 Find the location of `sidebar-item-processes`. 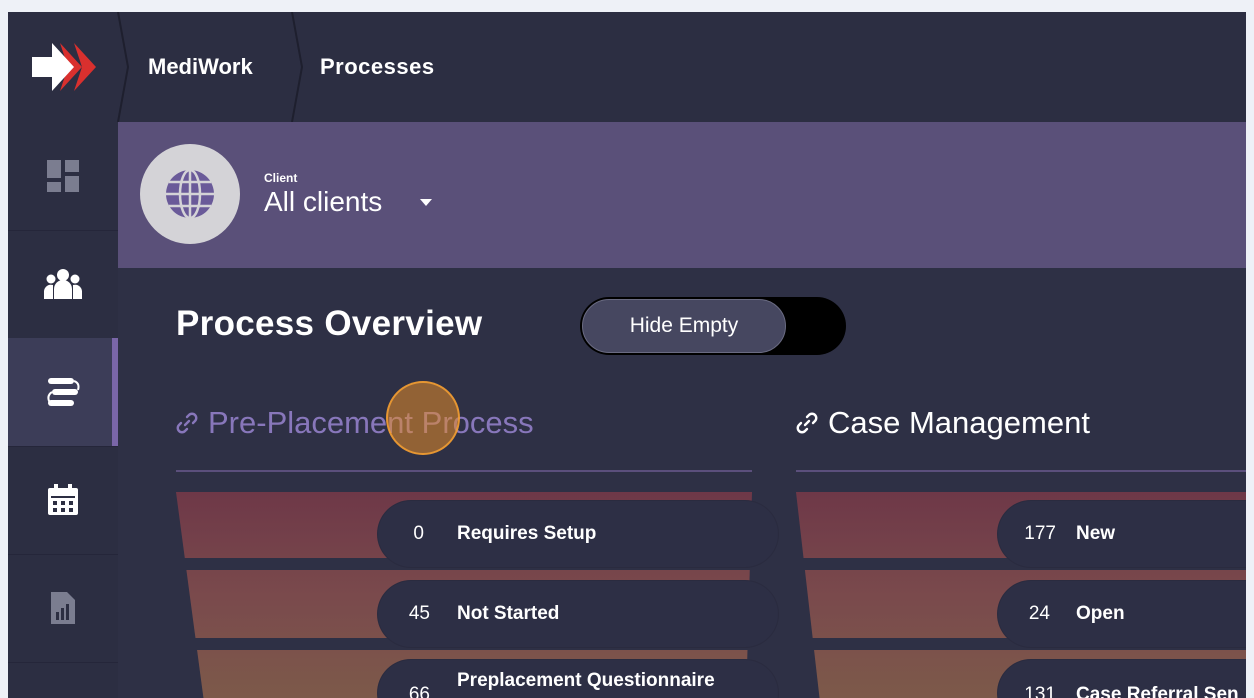

sidebar-item-processes is located at coordinates (63, 392).